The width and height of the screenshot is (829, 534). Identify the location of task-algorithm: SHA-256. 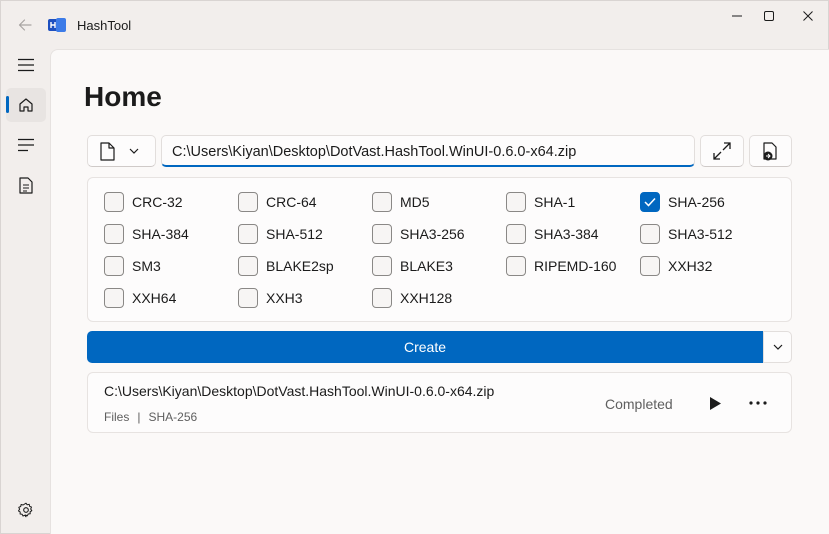
(173, 417).